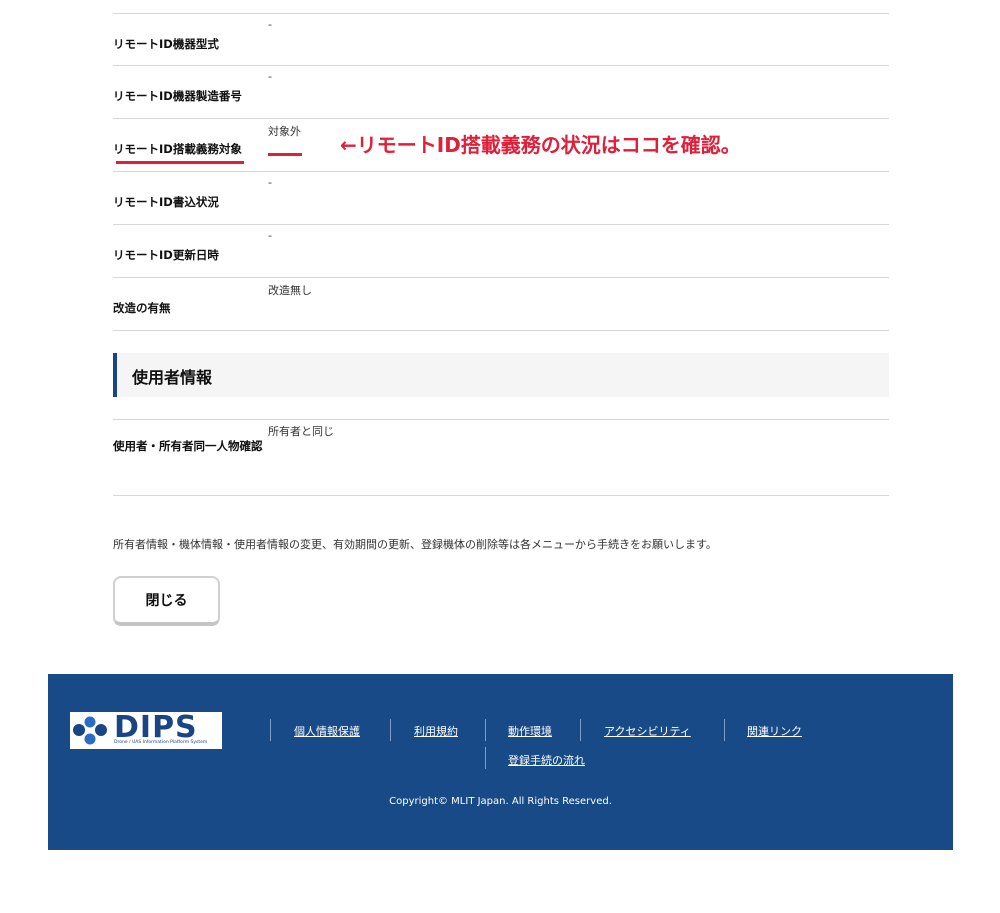 Image resolution: width=1000 pixels, height=913 pixels. Describe the element at coordinates (546, 760) in the screenshot. I see `footer-link-registration-flow: 登録手続の流れ` at that location.